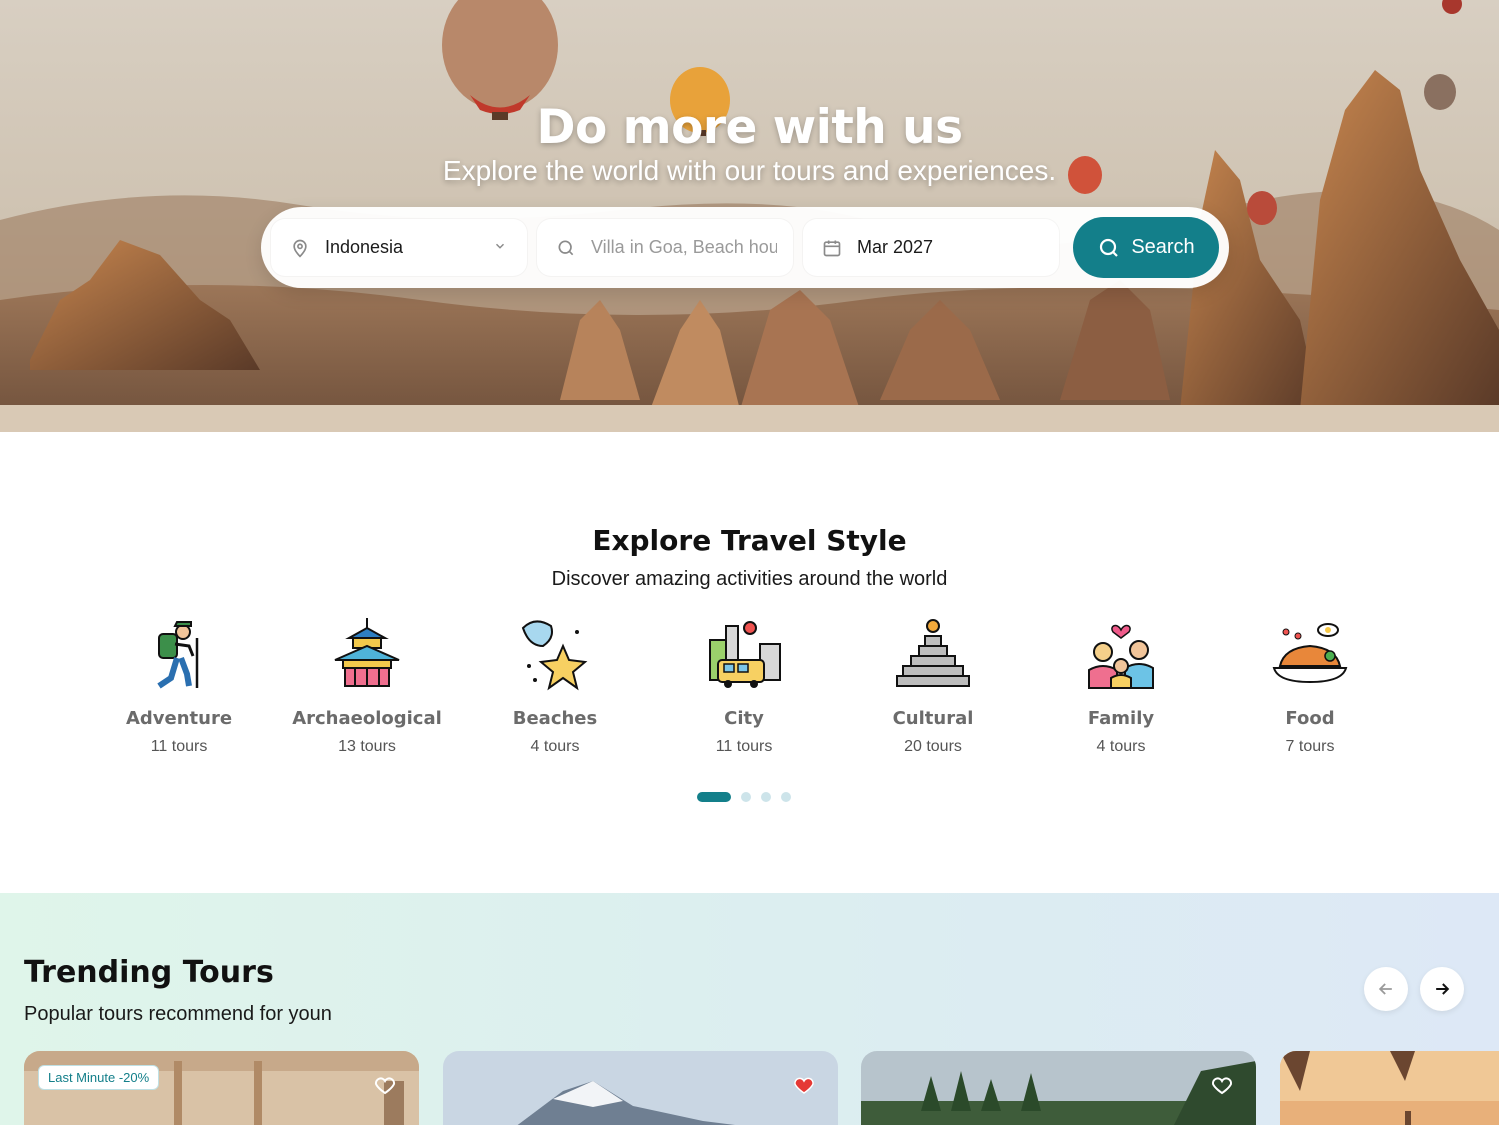 This screenshot has height=1125, width=1499. Describe the element at coordinates (1163, 247) in the screenshot. I see `search-button-label: Search` at that location.